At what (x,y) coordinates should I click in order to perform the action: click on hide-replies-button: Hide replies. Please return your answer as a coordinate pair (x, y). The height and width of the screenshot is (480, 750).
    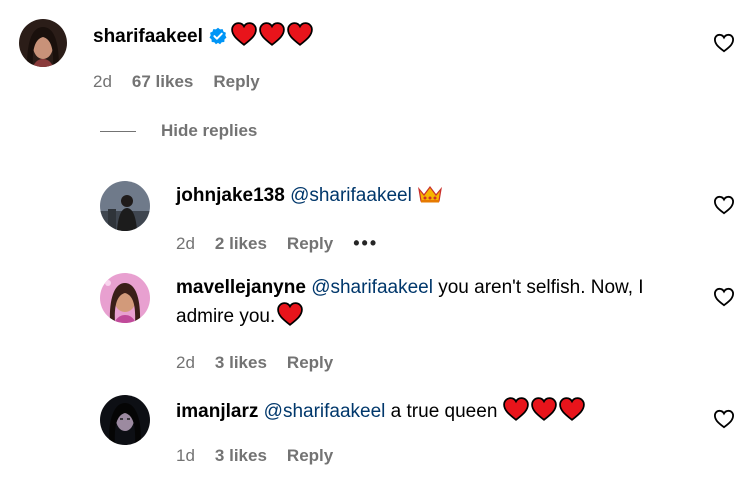
    Looking at the image, I should click on (178, 131).